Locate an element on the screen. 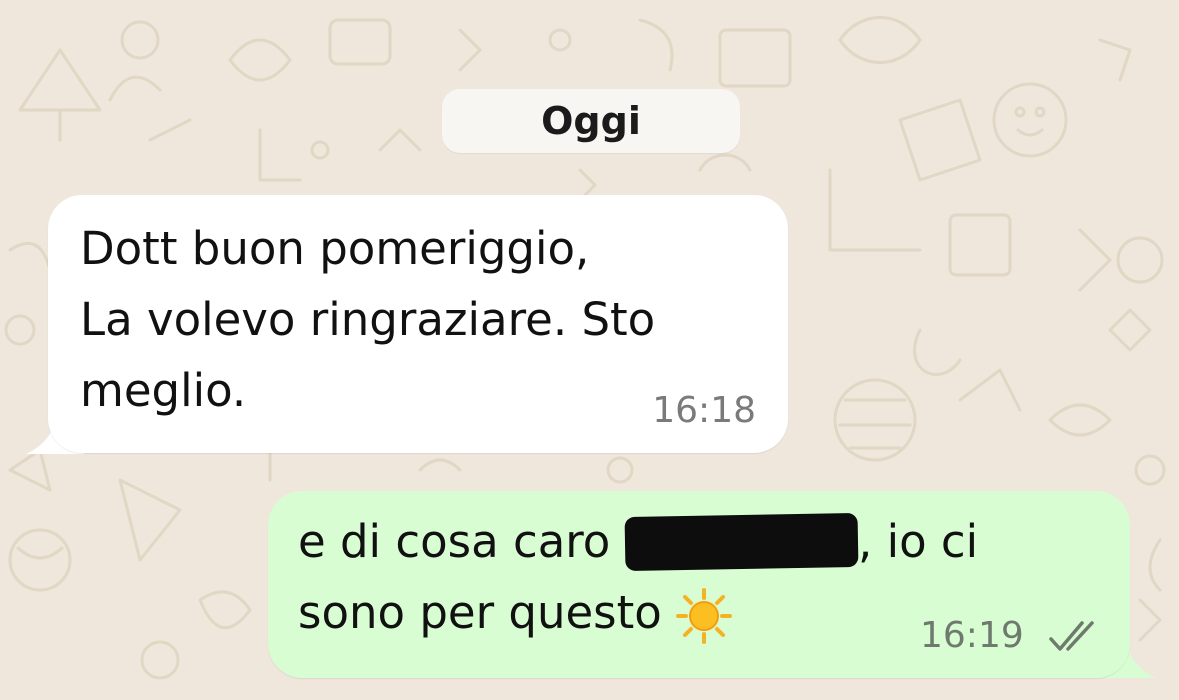 This screenshot has width=1179, height=700. message-line: sono per questo is located at coordinates (638, 612).